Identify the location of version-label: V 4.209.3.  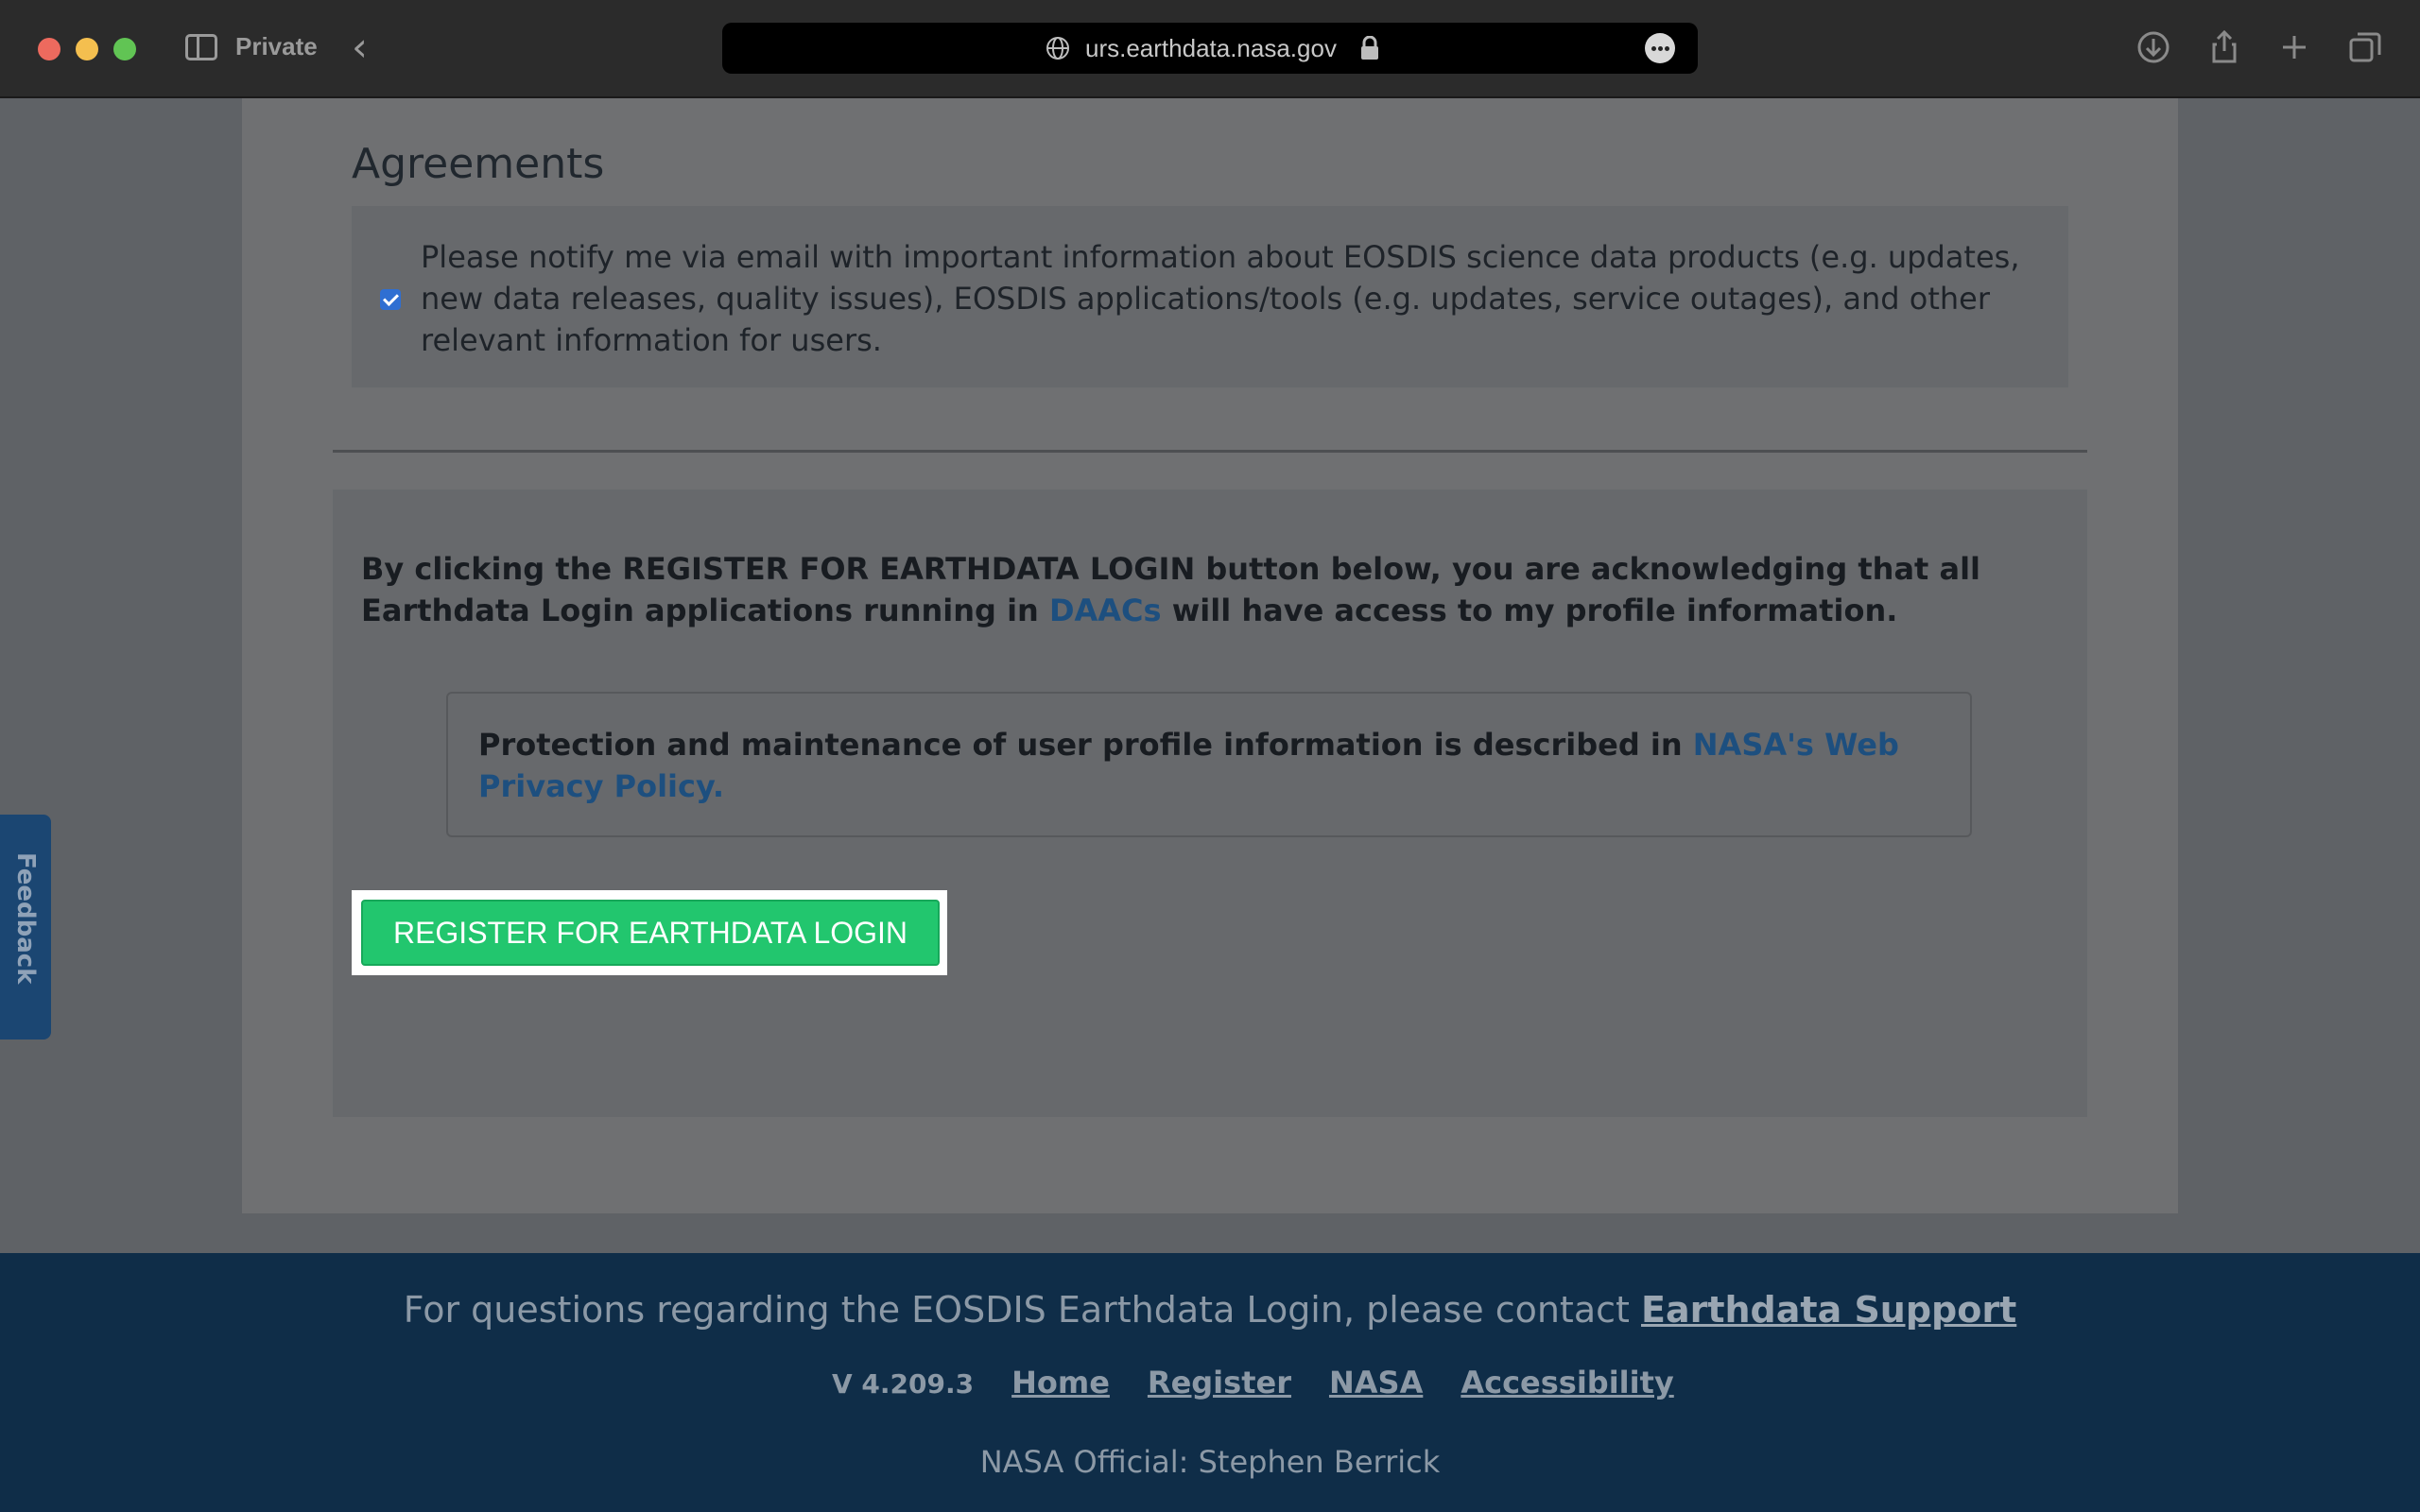
(903, 1384).